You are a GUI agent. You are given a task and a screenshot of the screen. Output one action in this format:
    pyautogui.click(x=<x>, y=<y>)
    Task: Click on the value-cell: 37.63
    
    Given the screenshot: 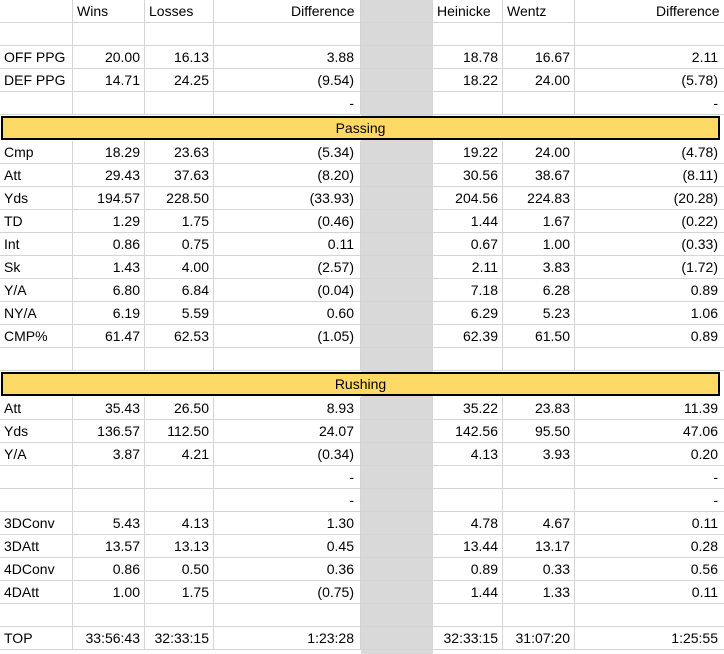 What is the action you would take?
    pyautogui.click(x=179, y=175)
    